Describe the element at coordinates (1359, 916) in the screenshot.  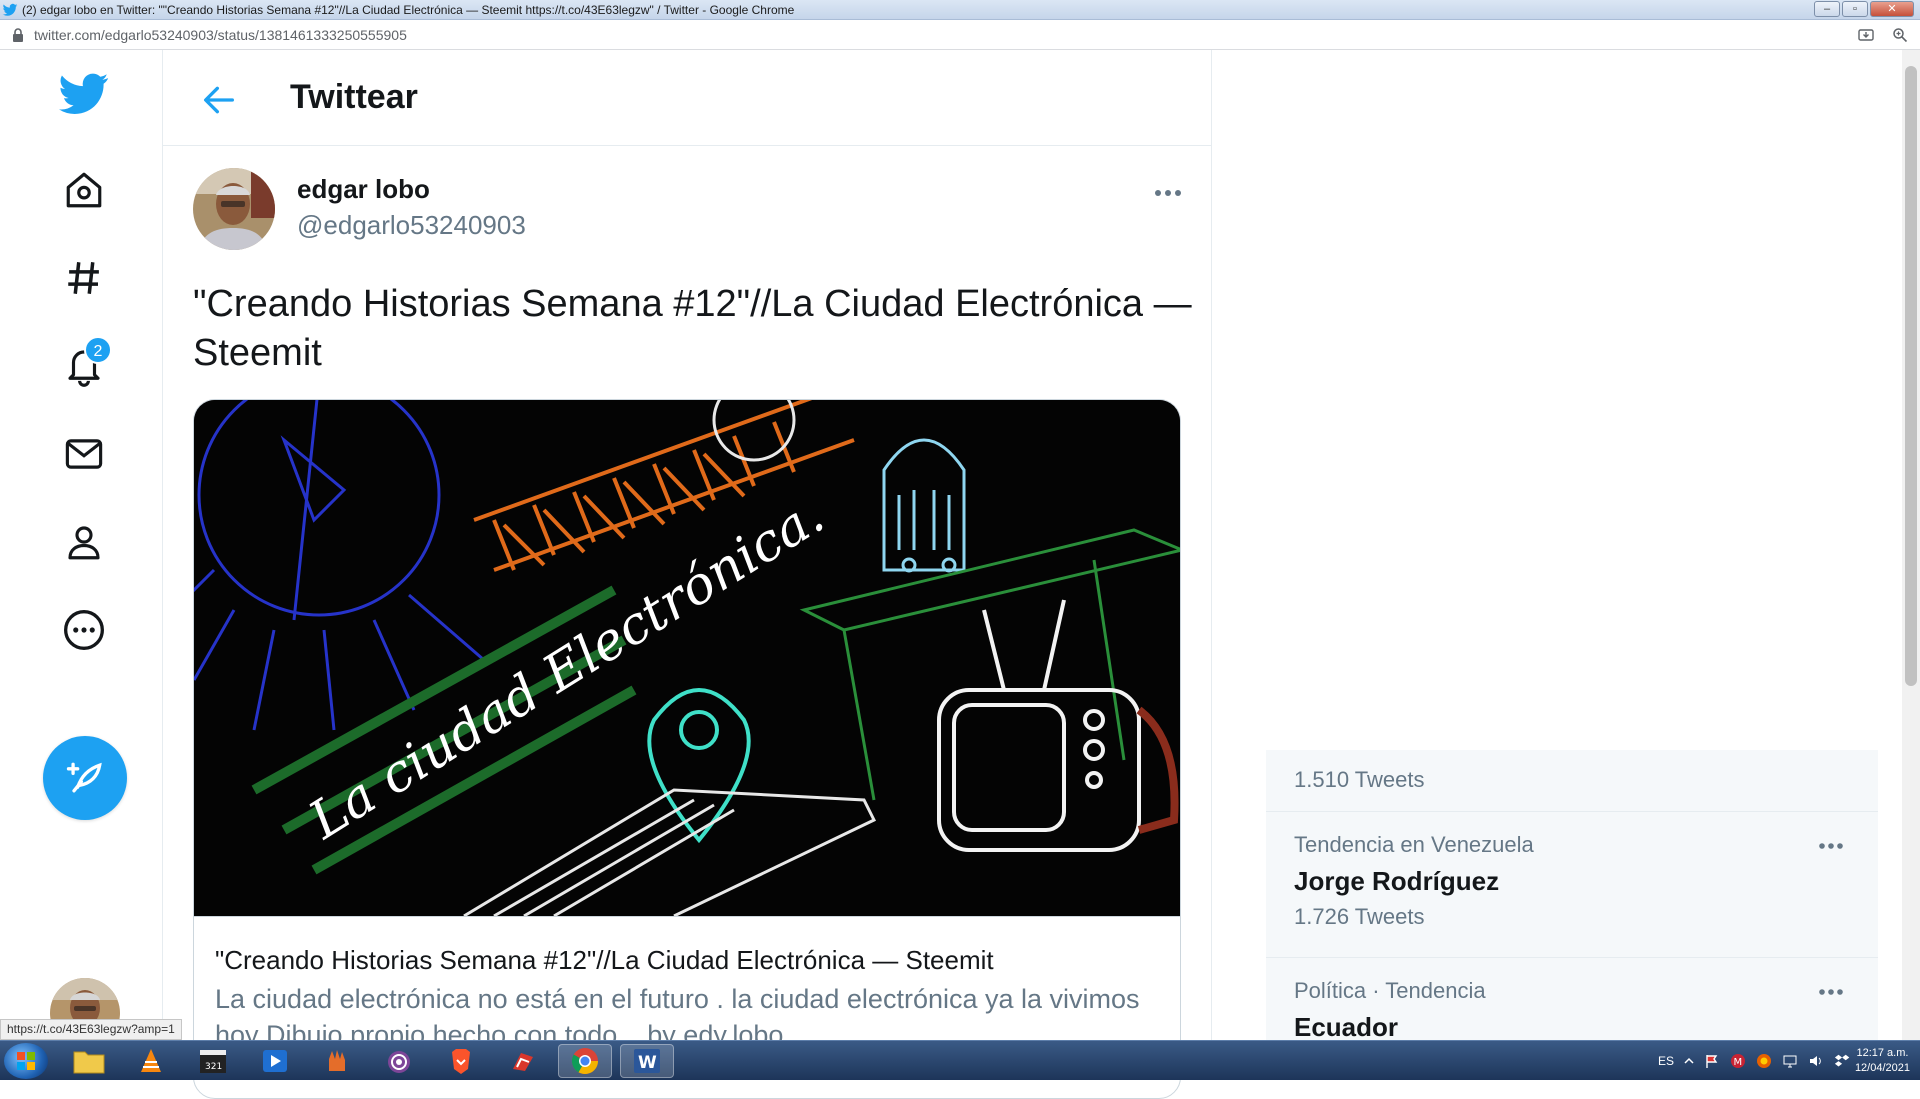
I see `trend-tweet-count: 1.726 Tweets` at that location.